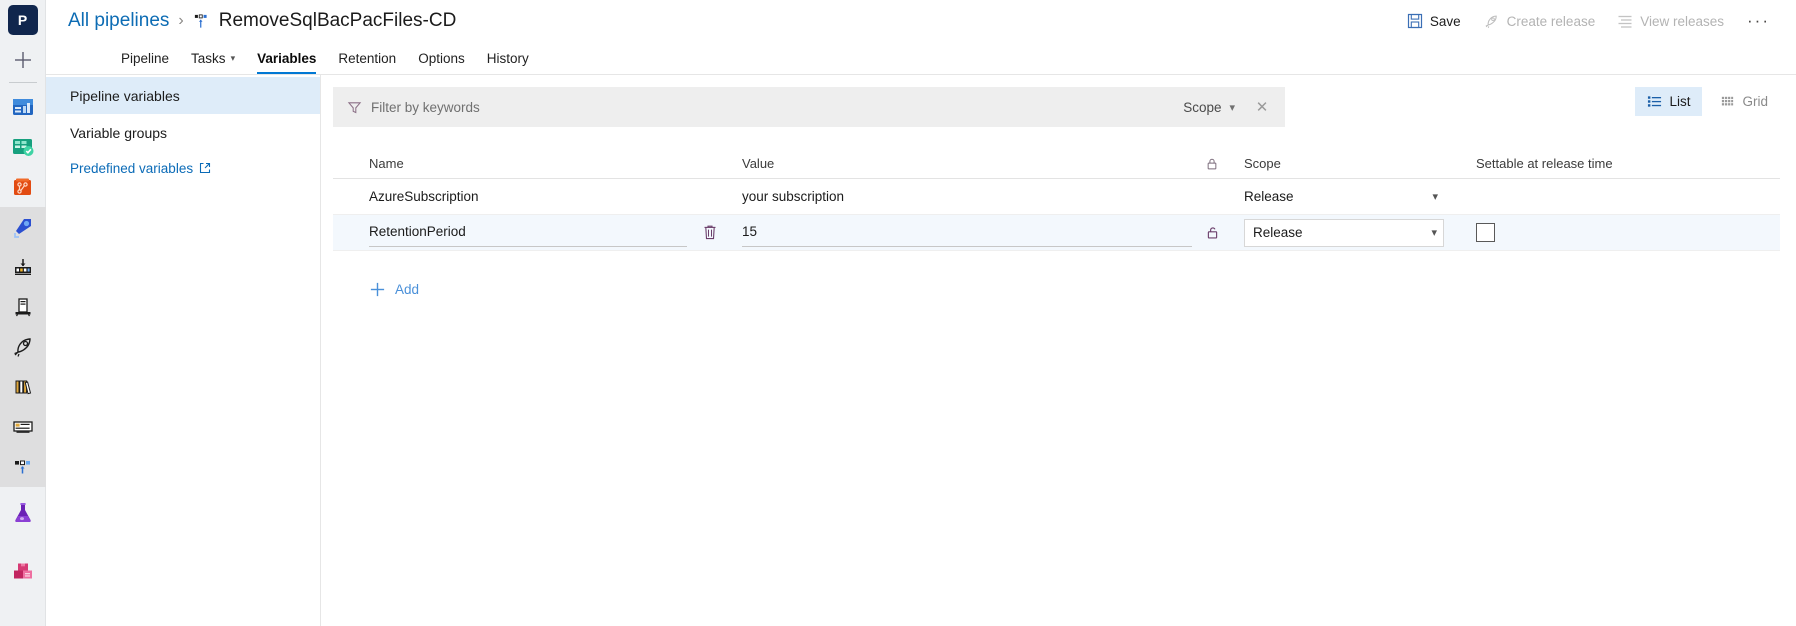  I want to click on artifacts-icon, so click(22, 571).